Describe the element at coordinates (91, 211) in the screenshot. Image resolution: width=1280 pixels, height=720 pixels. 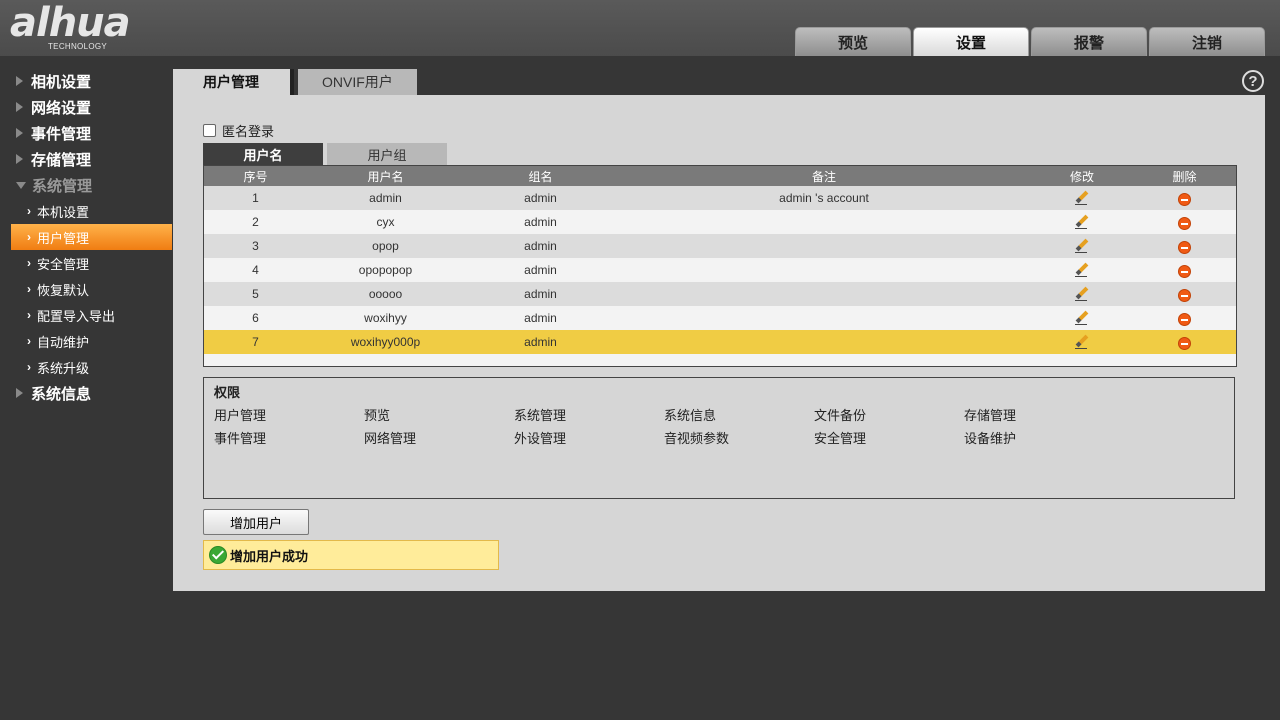
I see `sidebar-sub-local-settings: › 本机设置` at that location.